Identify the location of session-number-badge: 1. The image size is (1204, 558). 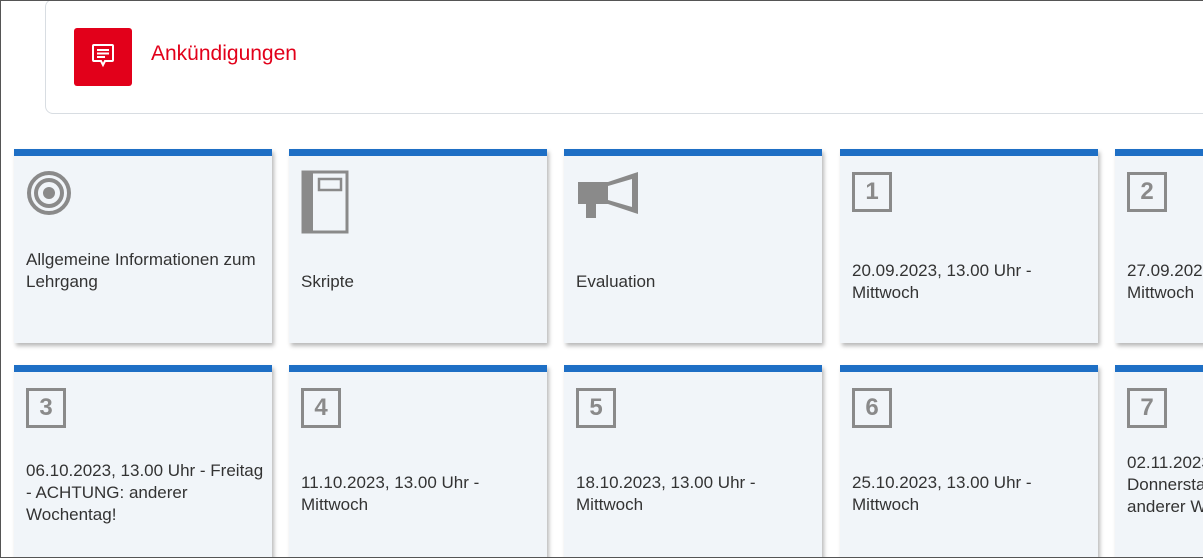
(872, 192).